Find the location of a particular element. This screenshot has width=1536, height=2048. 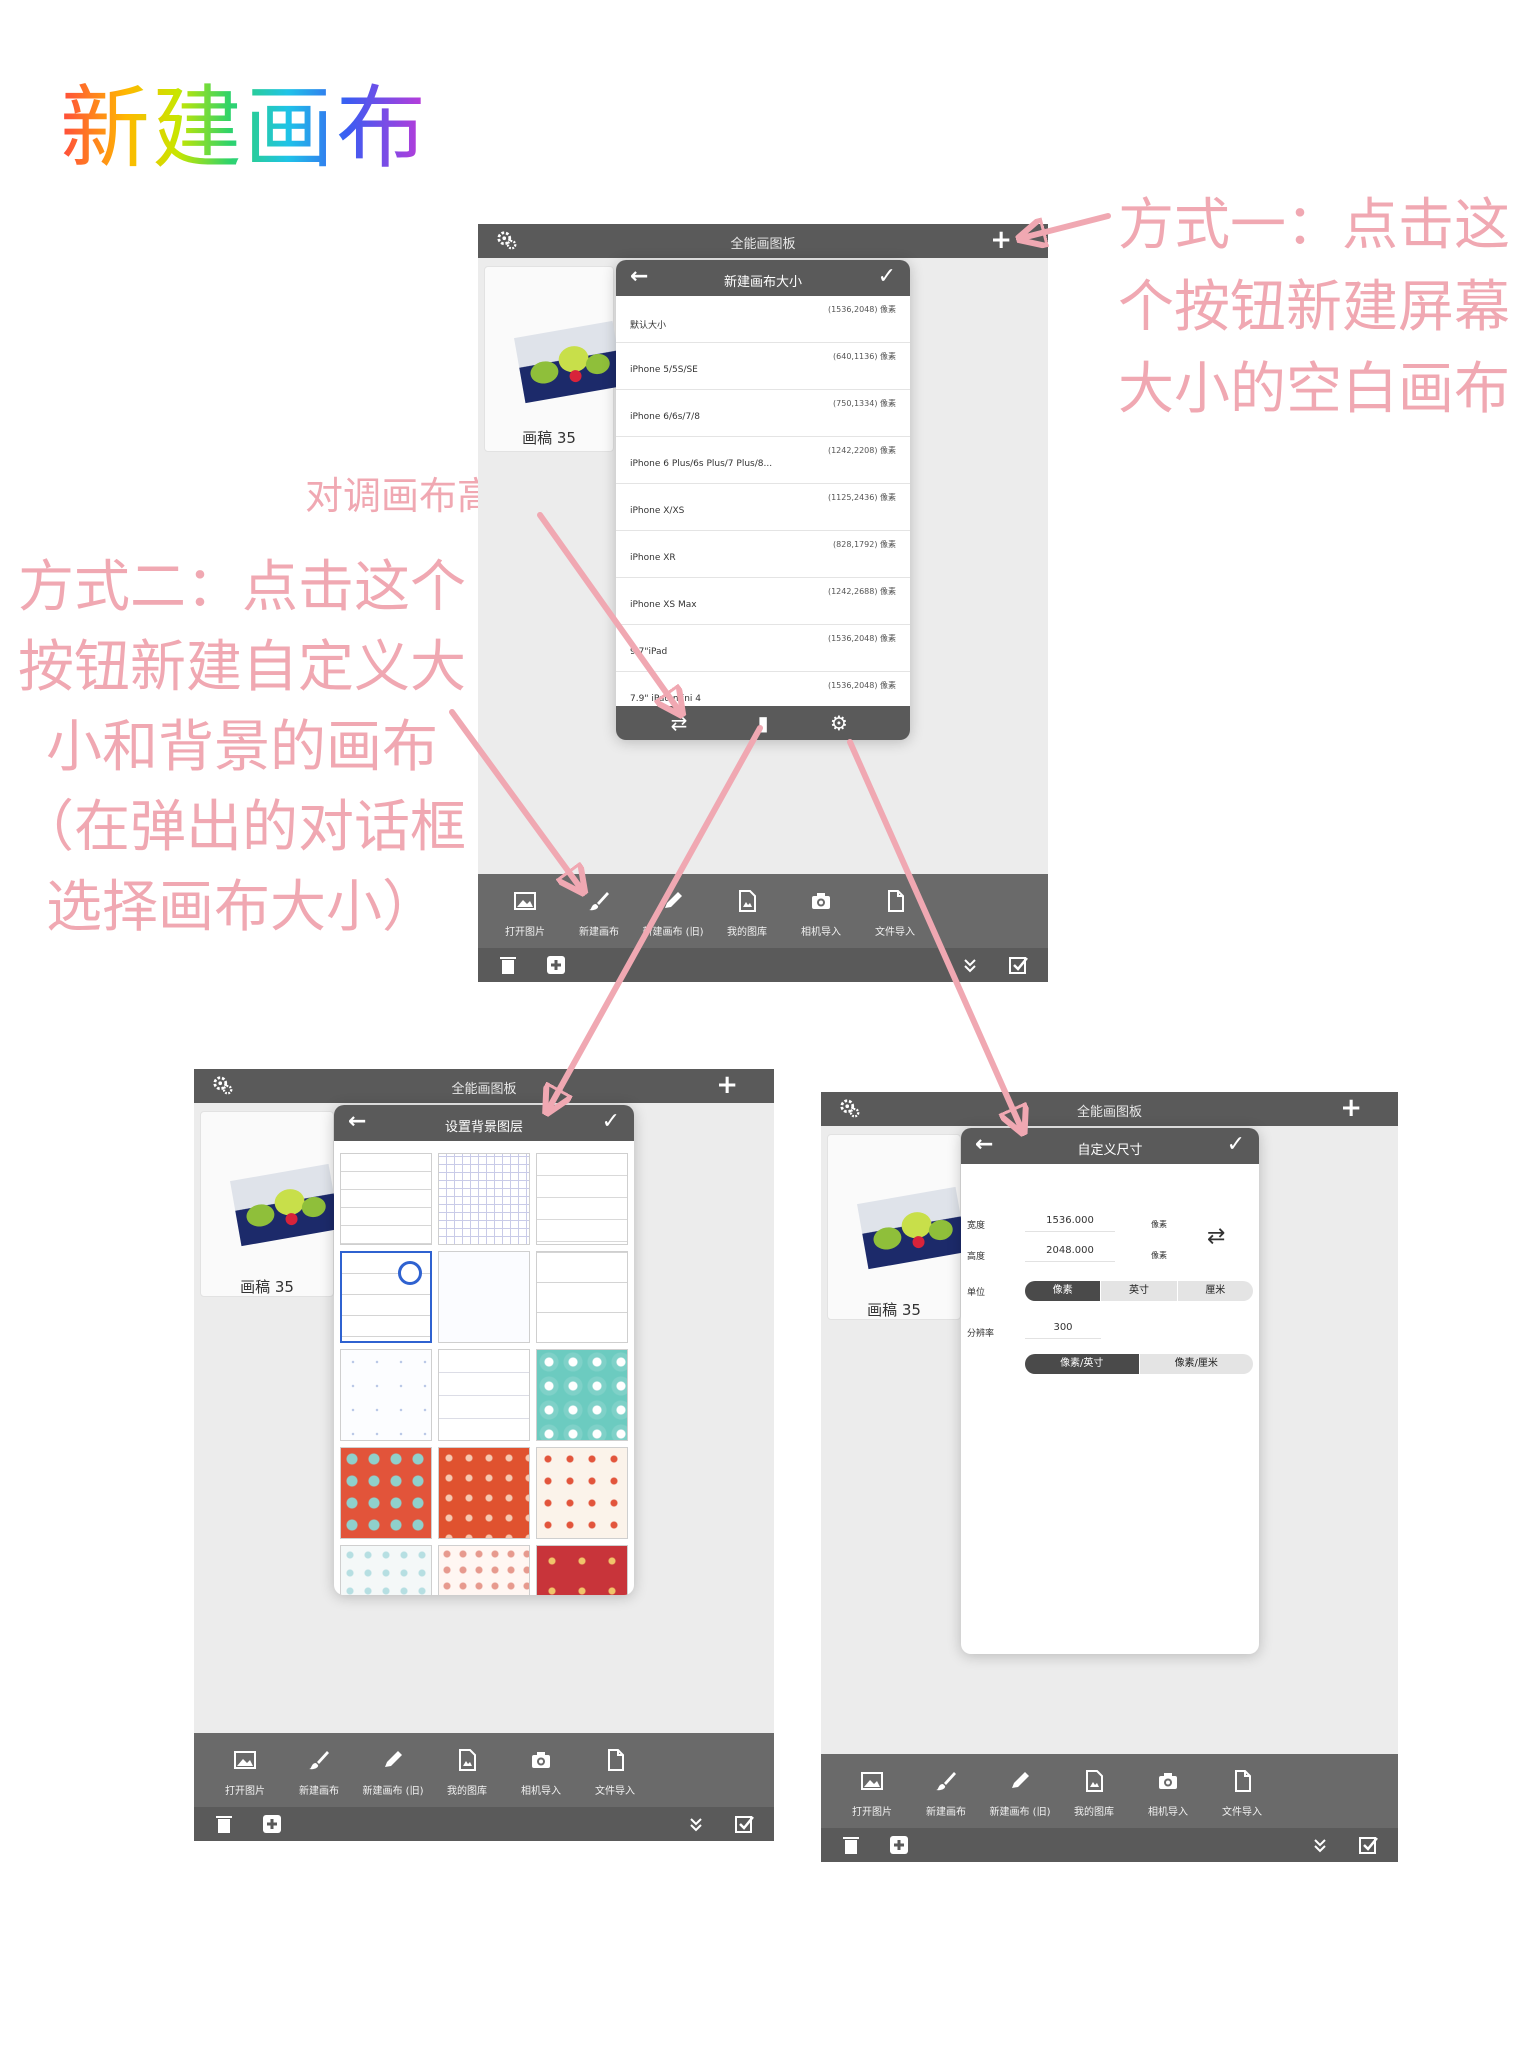

height-input: 2048.000 is located at coordinates (1070, 1251).